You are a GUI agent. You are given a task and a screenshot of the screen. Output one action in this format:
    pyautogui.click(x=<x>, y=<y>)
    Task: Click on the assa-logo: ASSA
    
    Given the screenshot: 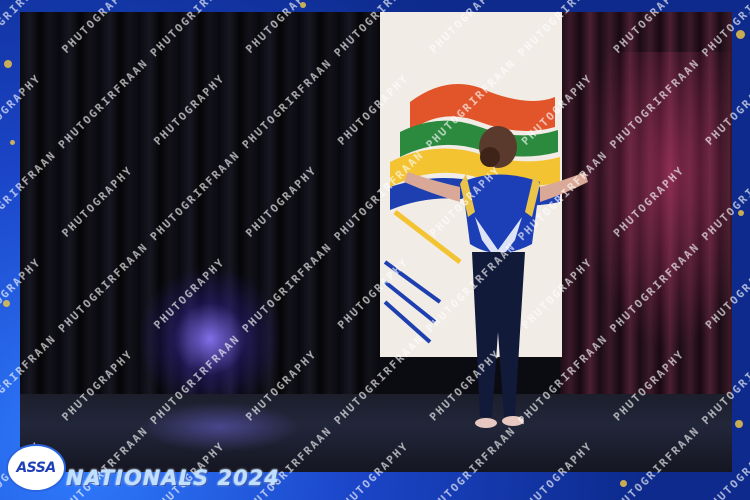 What is the action you would take?
    pyautogui.click(x=36, y=468)
    